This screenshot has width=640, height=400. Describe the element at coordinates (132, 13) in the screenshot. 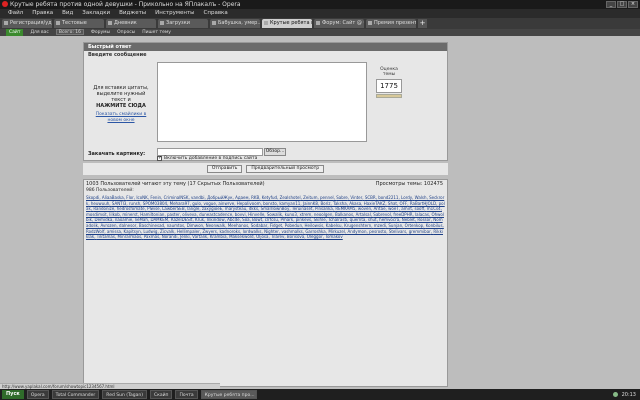

I see `menu-item-widgets: Виджеты` at that location.